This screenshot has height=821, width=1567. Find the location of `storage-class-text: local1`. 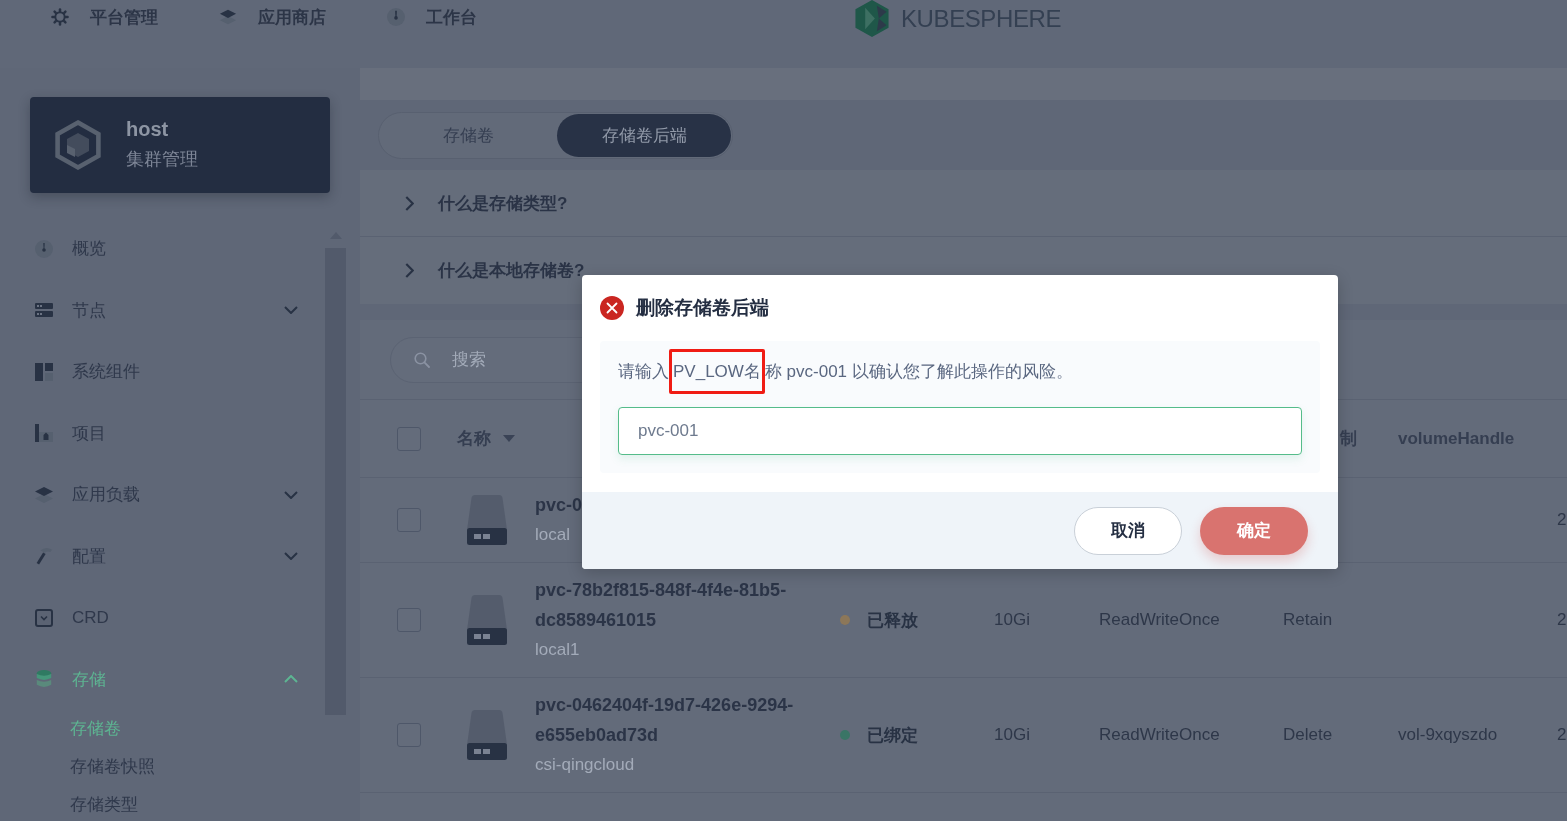

storage-class-text: local1 is located at coordinates (557, 650).